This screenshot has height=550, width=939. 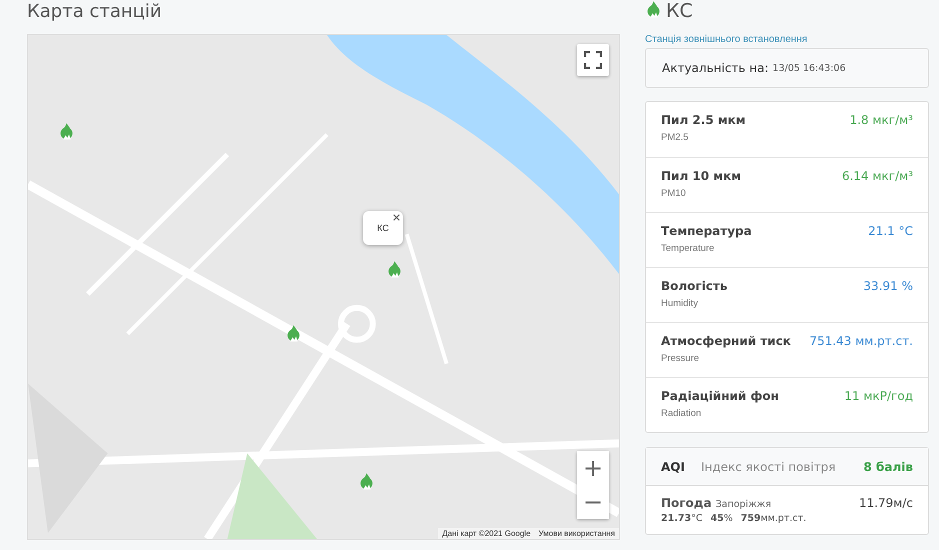 I want to click on fullscreen-icon, so click(x=593, y=60).